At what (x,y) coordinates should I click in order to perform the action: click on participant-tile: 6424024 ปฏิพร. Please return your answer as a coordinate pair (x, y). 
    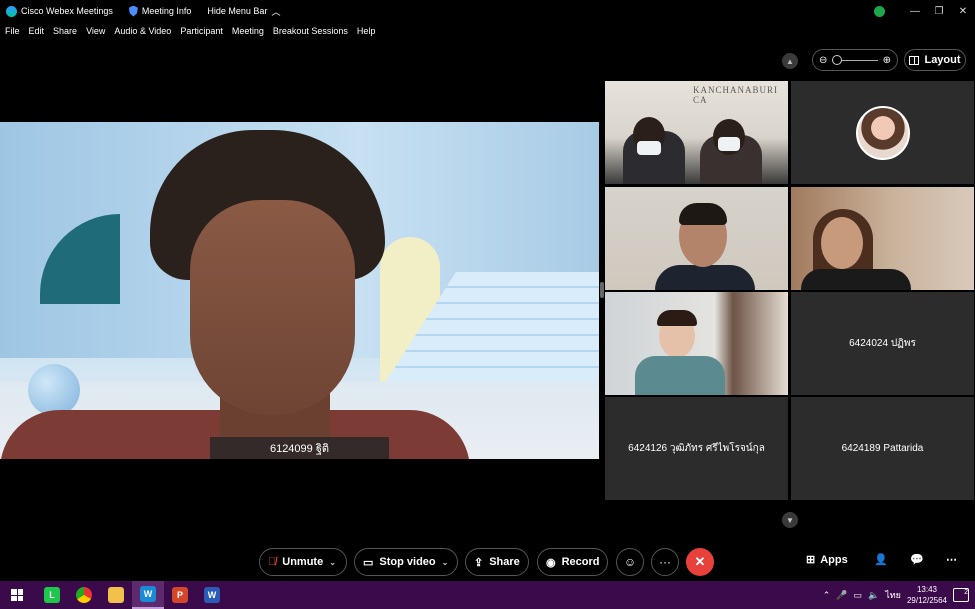
    Looking at the image, I should click on (882, 343).